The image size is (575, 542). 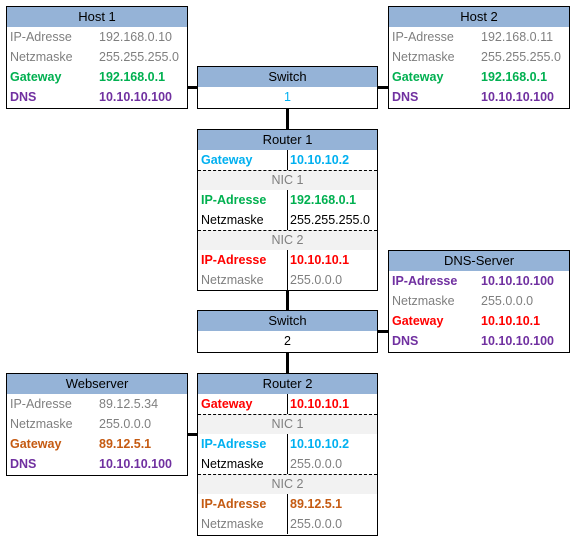 I want to click on router-title: Router 2, so click(x=287, y=384).